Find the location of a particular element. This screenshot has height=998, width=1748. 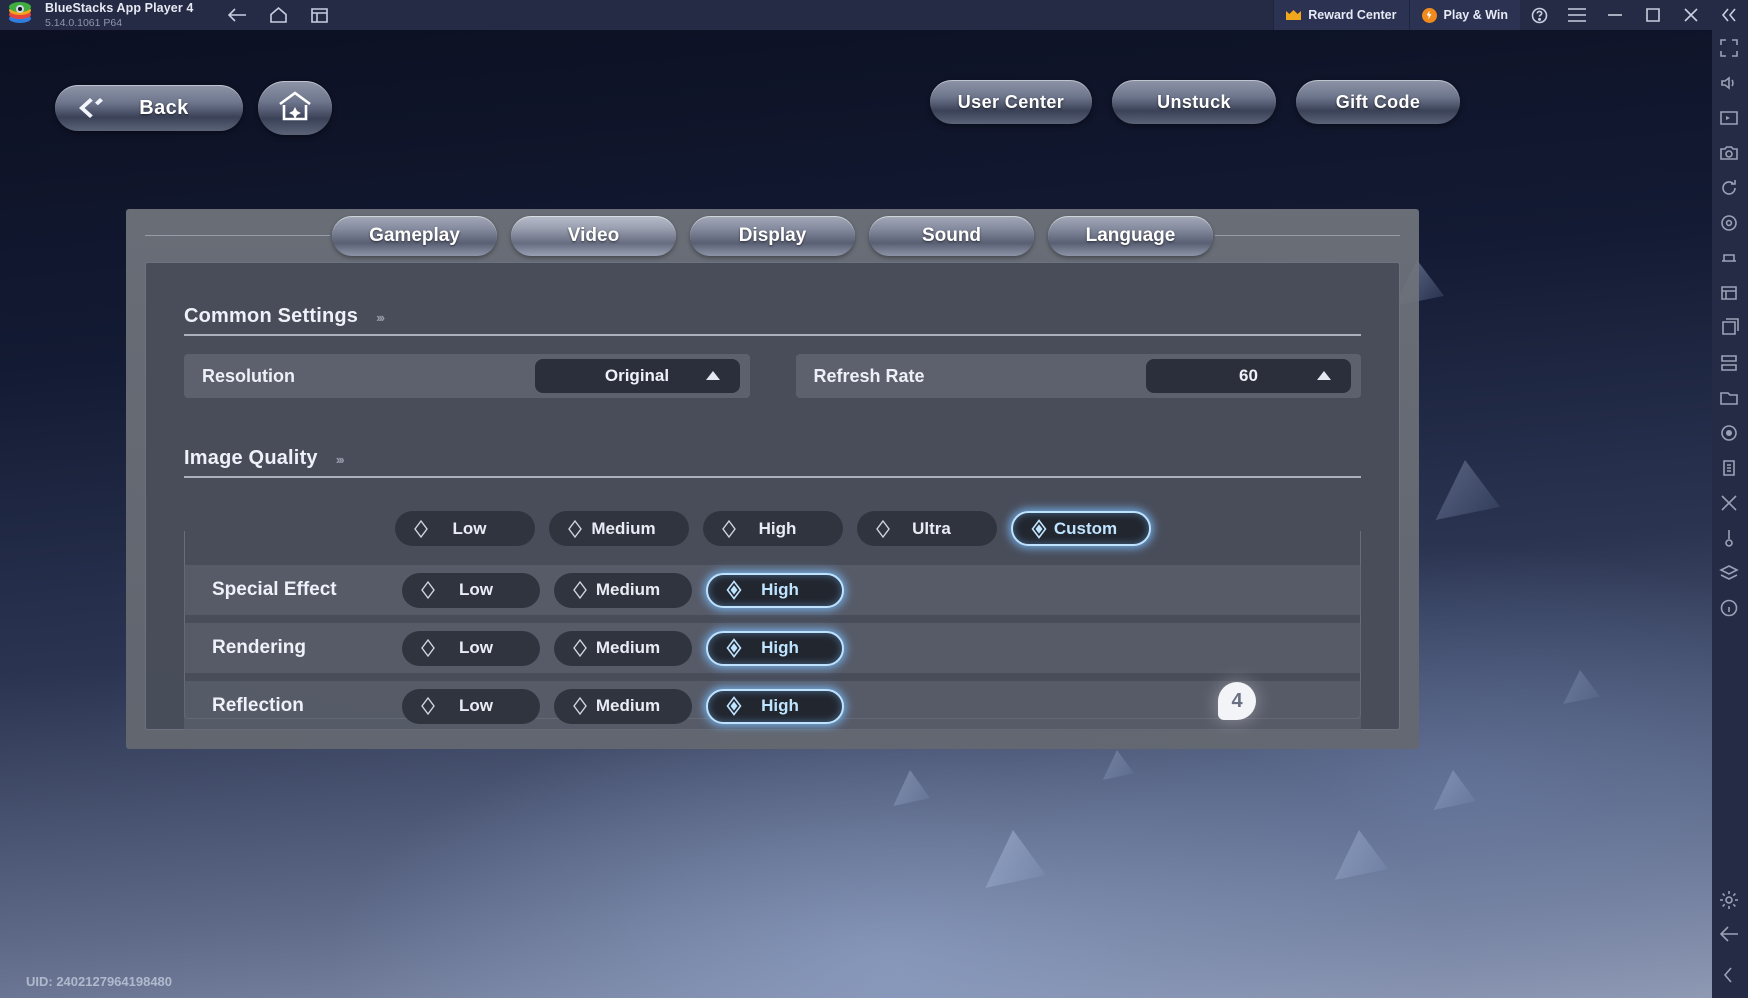

rendering-medium: Medium is located at coordinates (623, 648).